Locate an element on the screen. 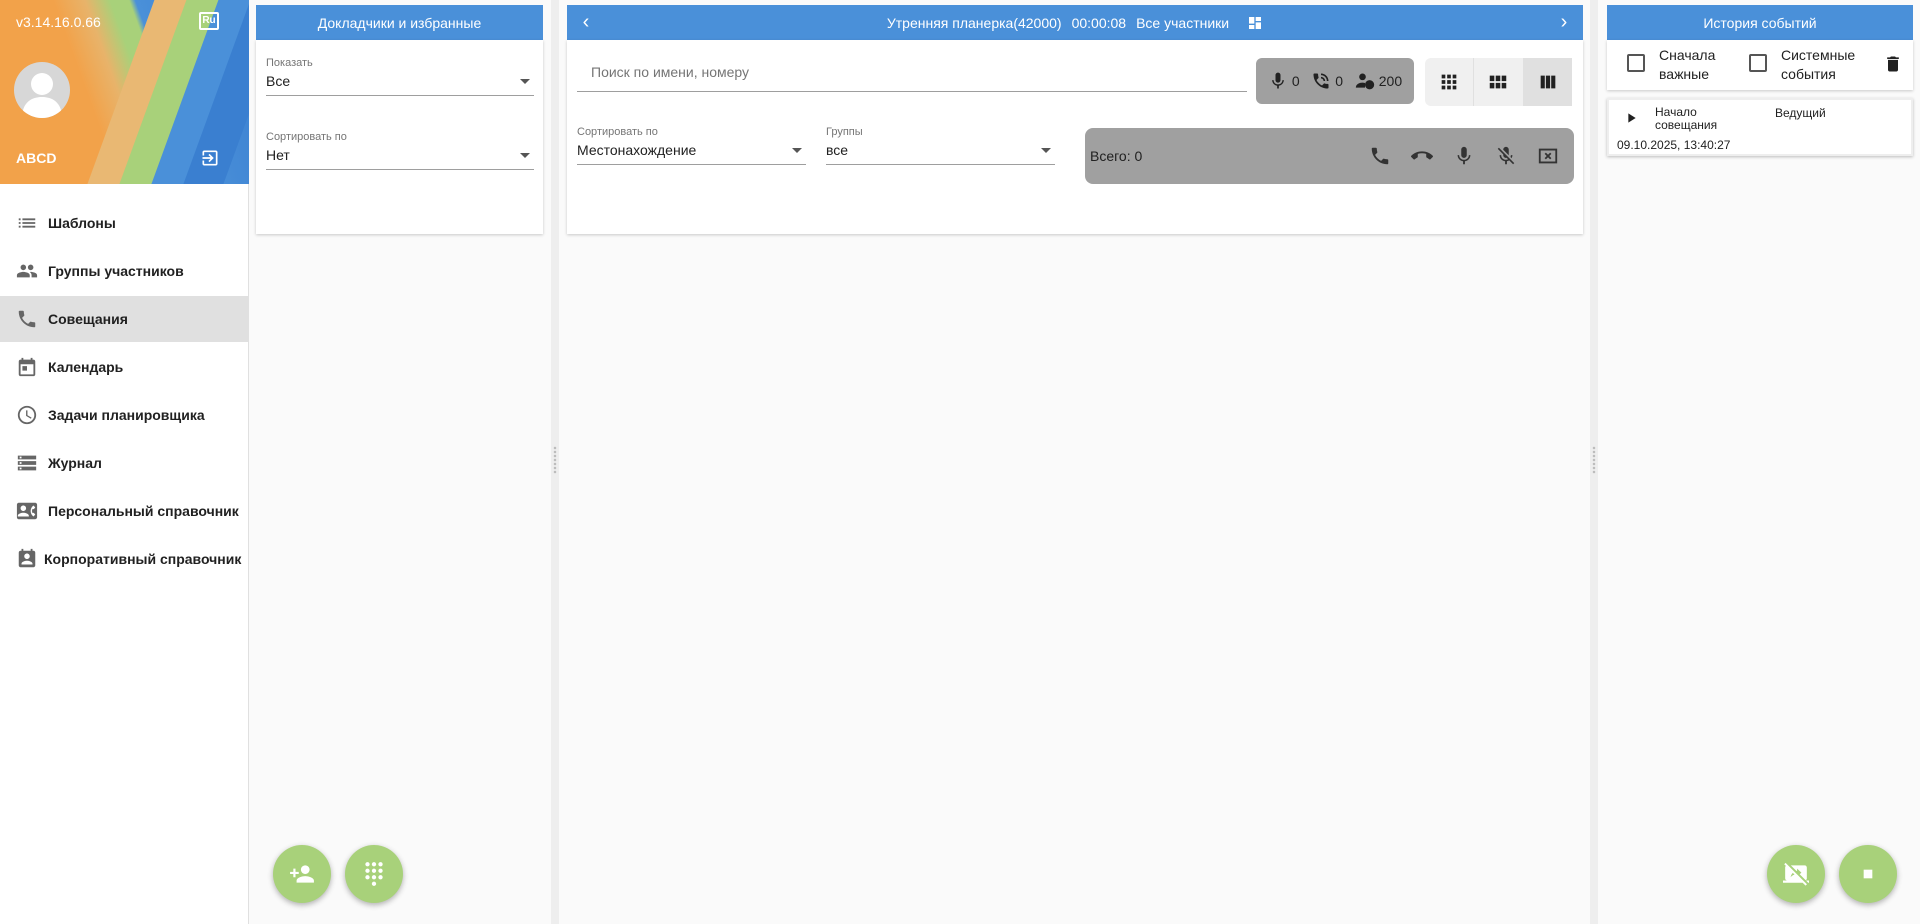 This screenshot has height=924, width=1920. grid-small-icon is located at coordinates (1449, 82).